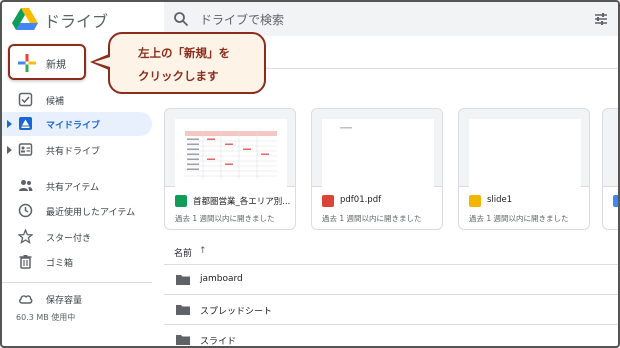  Describe the element at coordinates (236, 312) in the screenshot. I see `folder-name: スプレッドシート` at that location.